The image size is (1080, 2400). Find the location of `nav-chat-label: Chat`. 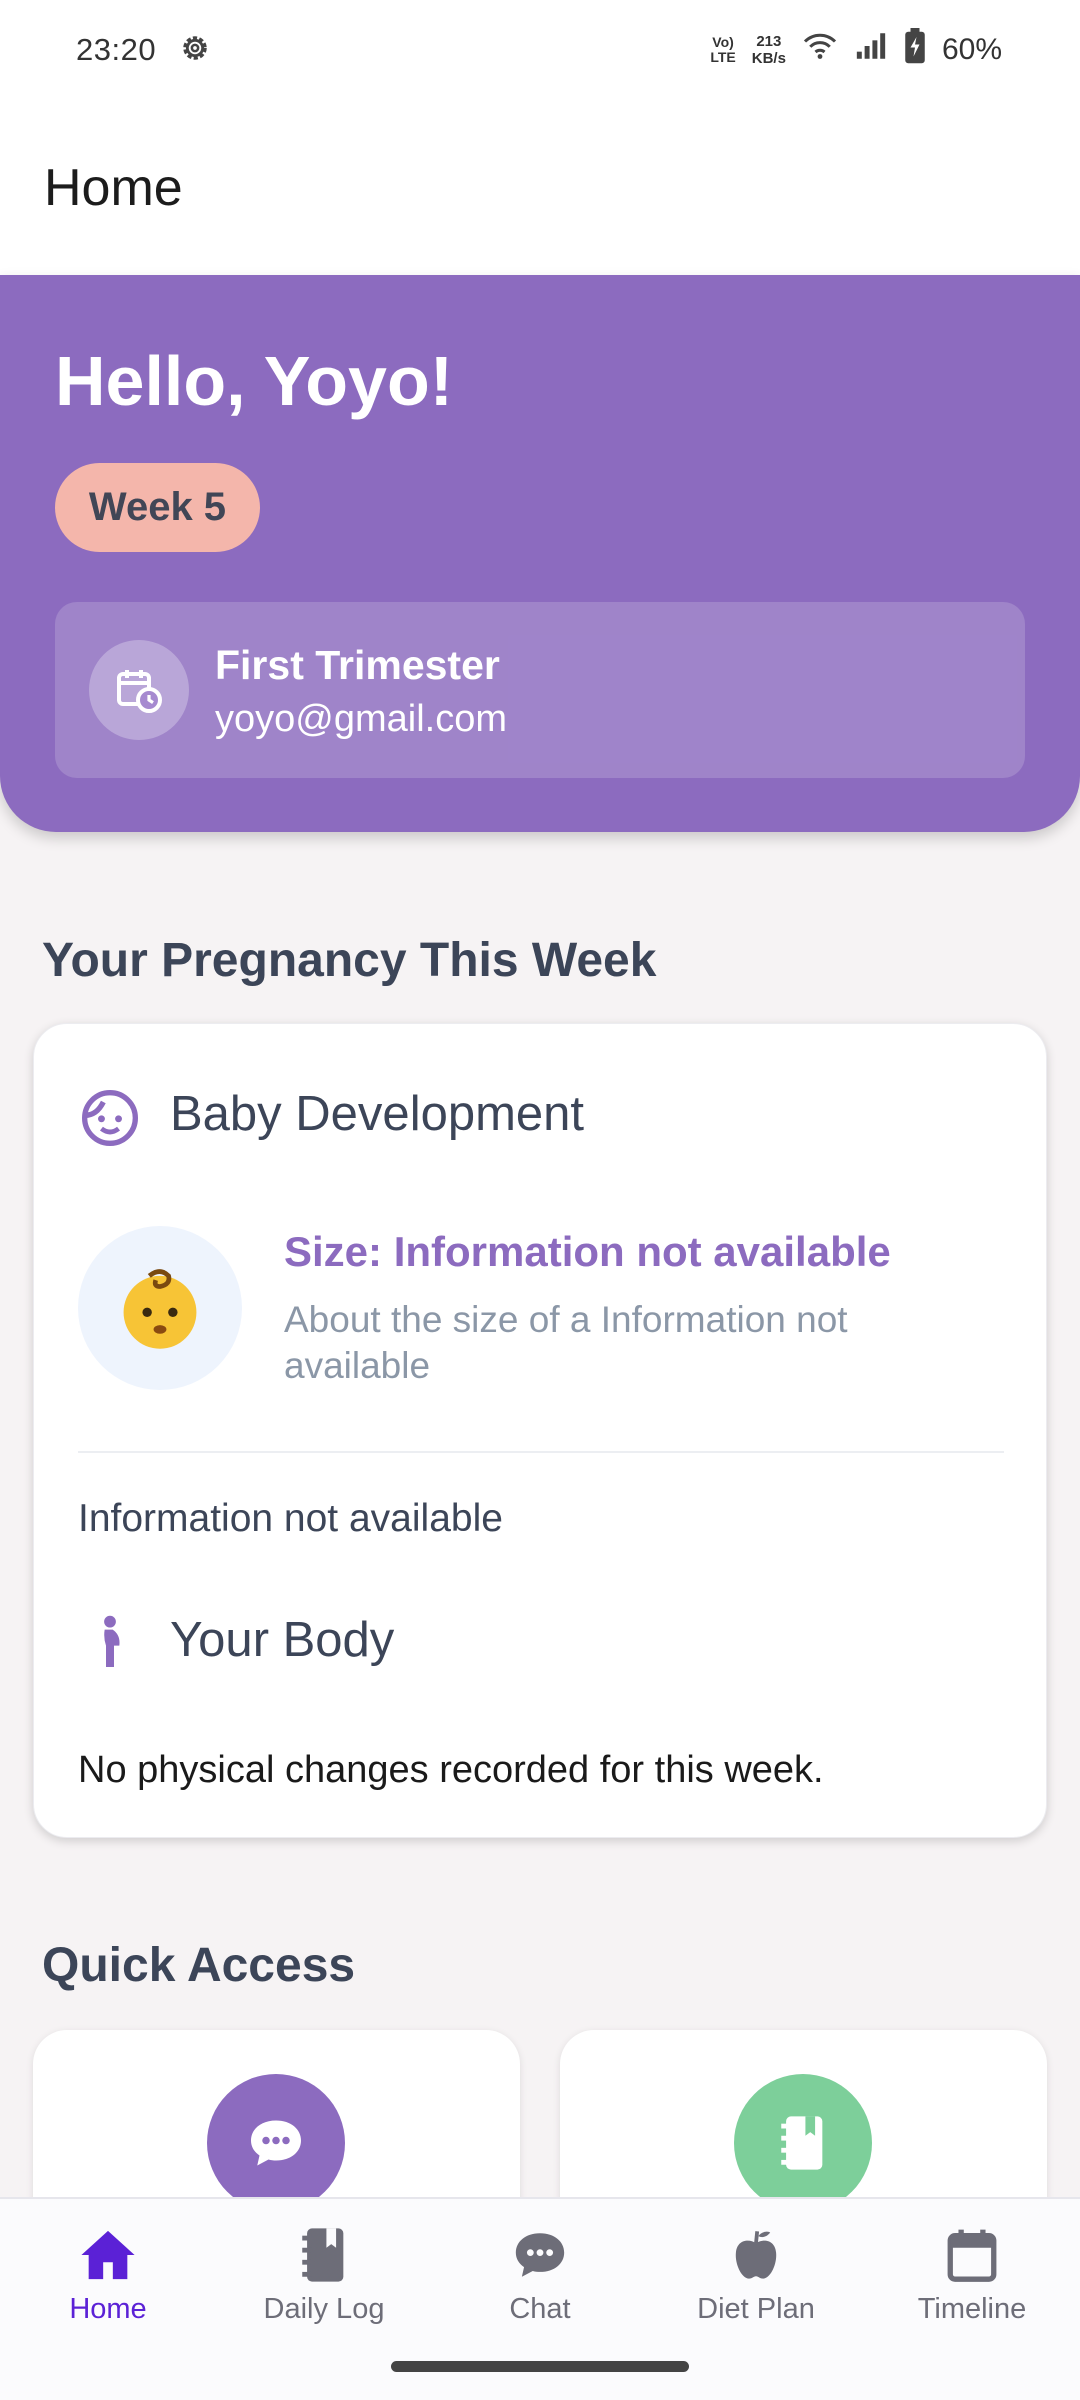

nav-chat-label: Chat is located at coordinates (540, 2309).